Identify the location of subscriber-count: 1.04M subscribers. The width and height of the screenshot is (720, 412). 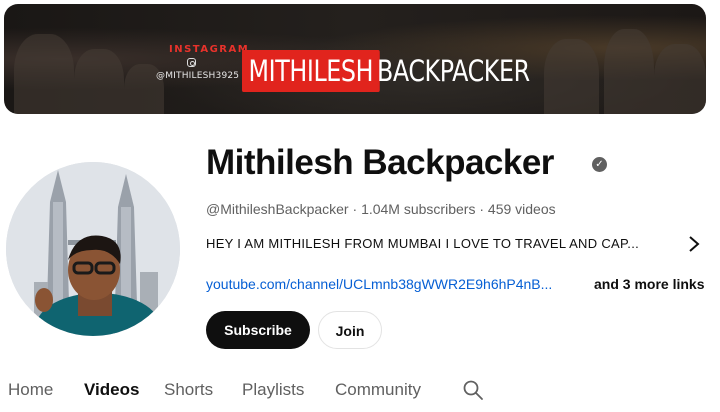
(418, 209).